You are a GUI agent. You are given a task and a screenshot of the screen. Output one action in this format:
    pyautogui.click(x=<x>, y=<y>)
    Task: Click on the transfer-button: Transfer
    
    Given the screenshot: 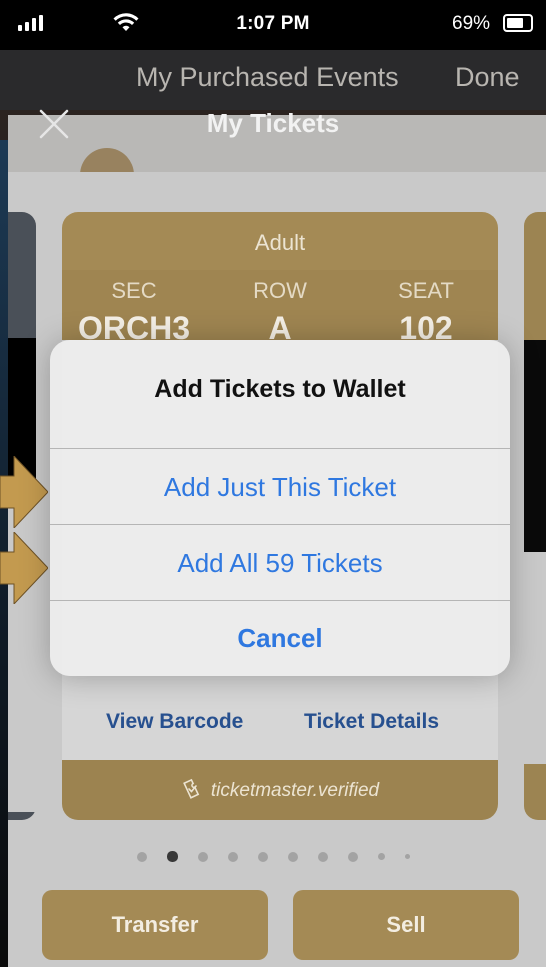 What is the action you would take?
    pyautogui.click(x=155, y=925)
    